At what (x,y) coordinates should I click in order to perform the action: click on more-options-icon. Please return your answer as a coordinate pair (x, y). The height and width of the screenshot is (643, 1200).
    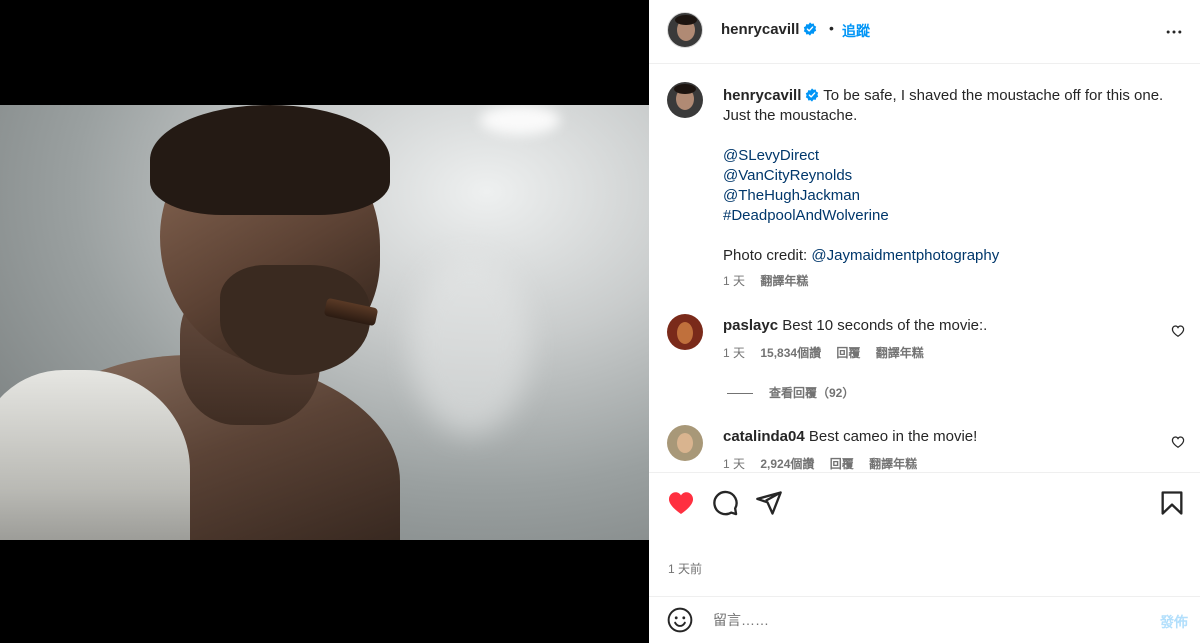
    Looking at the image, I should click on (1174, 32).